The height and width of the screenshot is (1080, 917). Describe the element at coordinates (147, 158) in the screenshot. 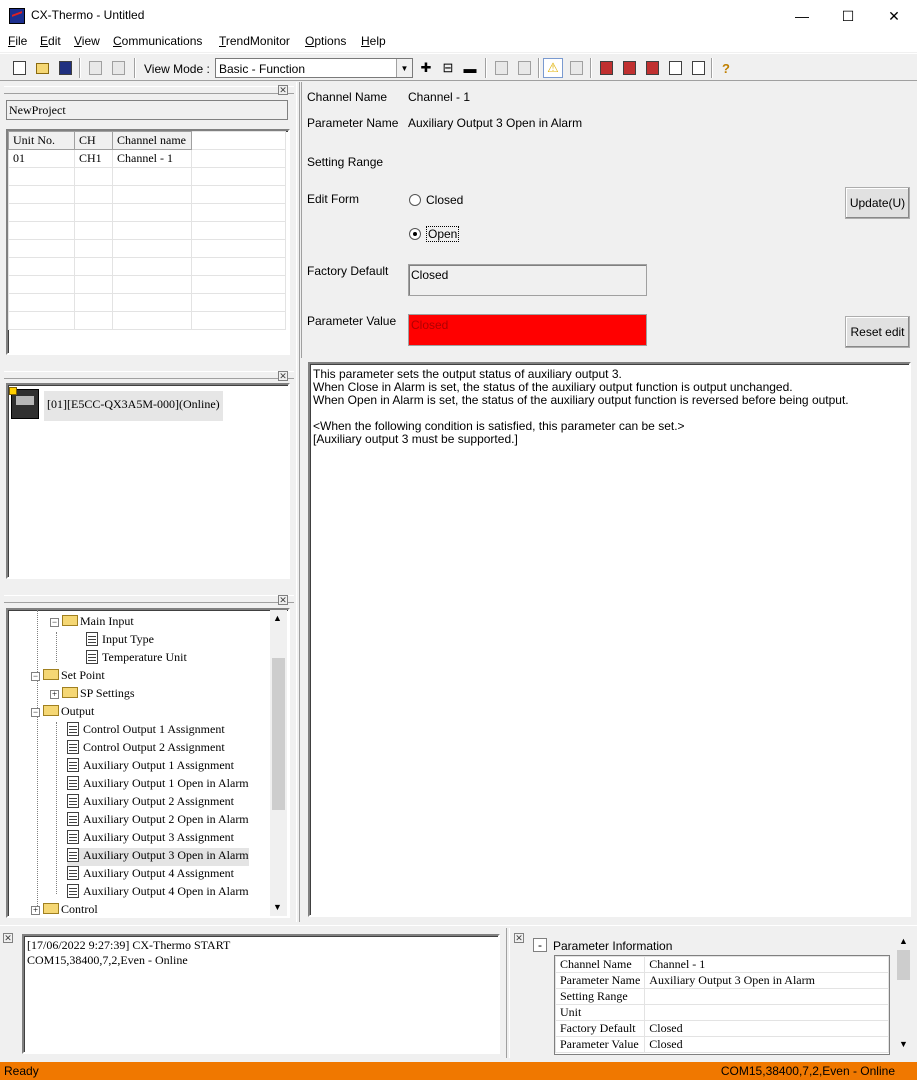

I see `table-row: 01 CH1 Channel - 1` at that location.